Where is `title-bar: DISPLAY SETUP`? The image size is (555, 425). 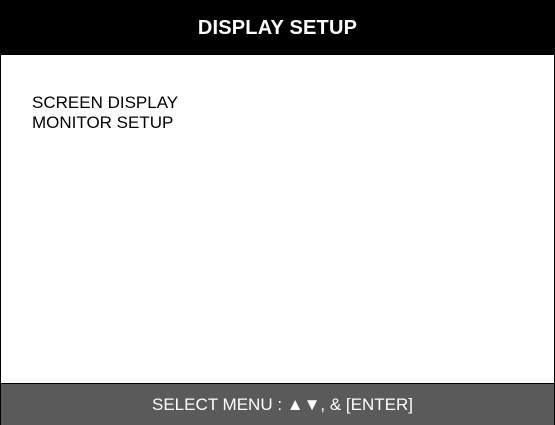
title-bar: DISPLAY SETUP is located at coordinates (277, 28).